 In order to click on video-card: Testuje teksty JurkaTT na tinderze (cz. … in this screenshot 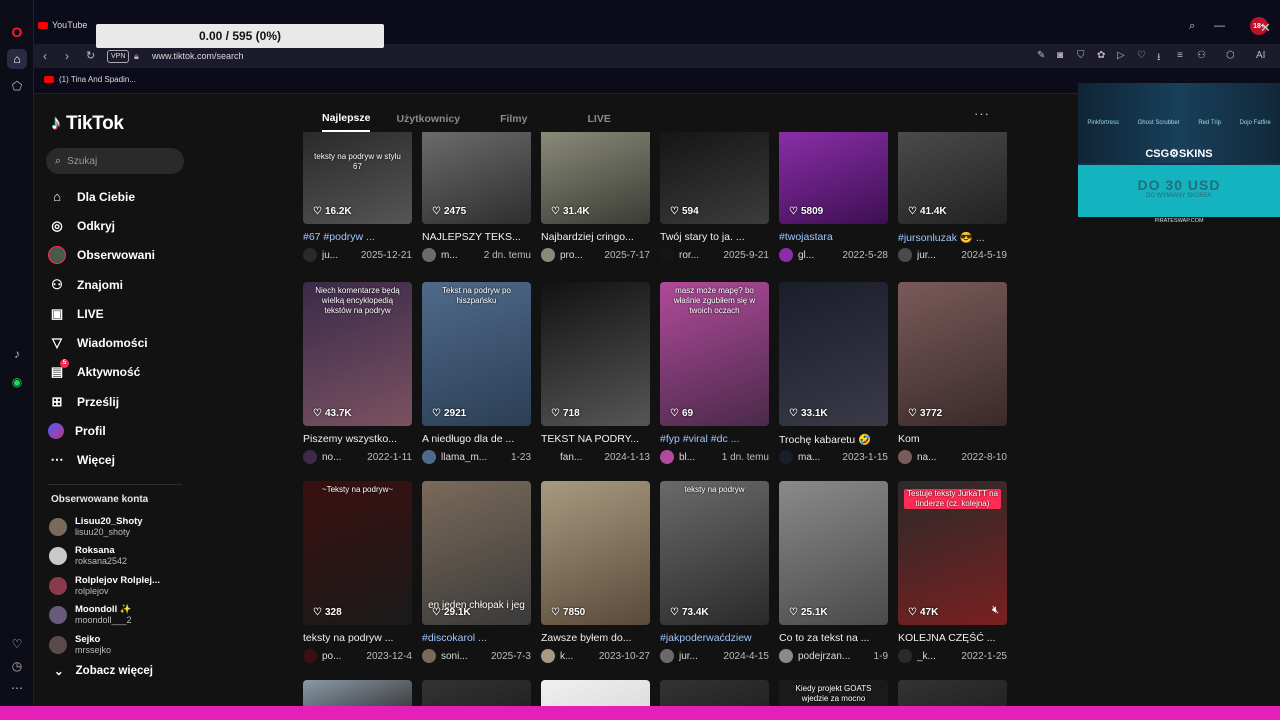, I will do `click(952, 572)`.